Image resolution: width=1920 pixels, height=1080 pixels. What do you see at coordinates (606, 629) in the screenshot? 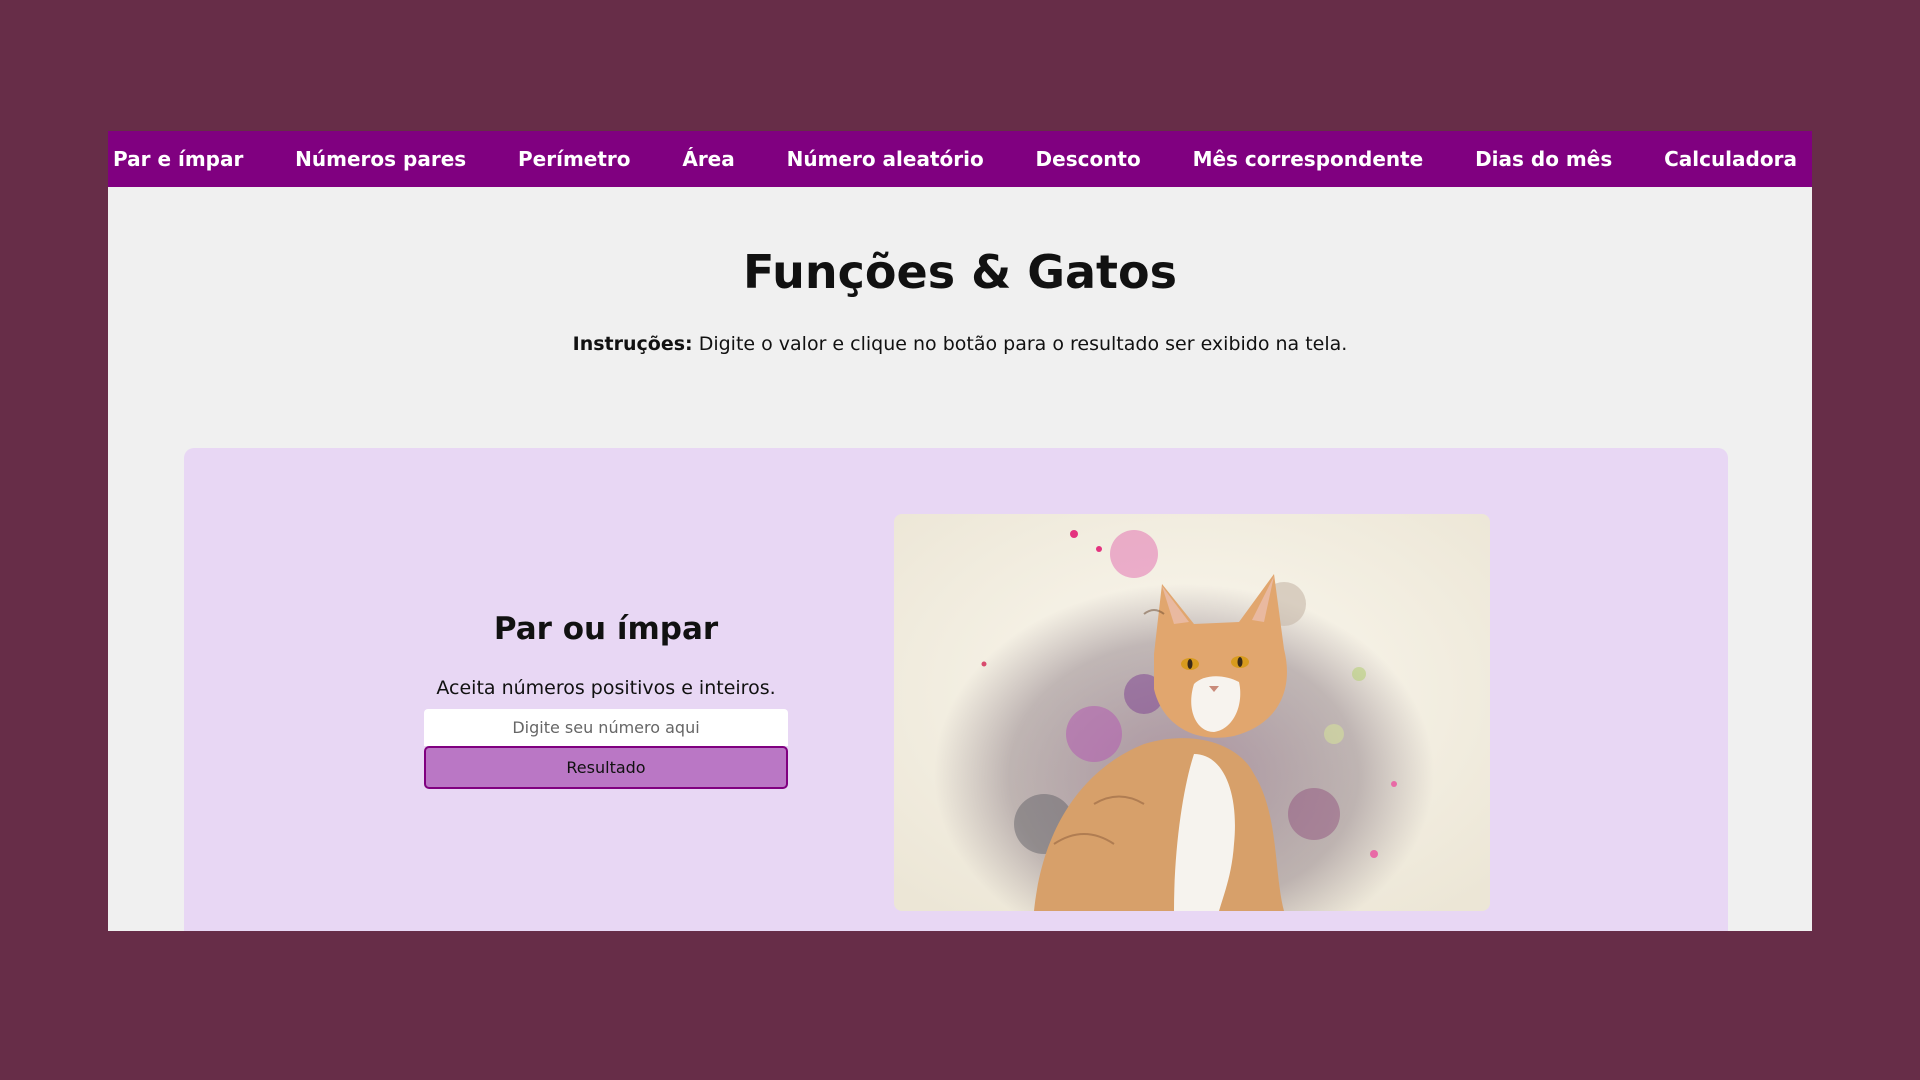
I see `card-title: Par ou ímpar` at bounding box center [606, 629].